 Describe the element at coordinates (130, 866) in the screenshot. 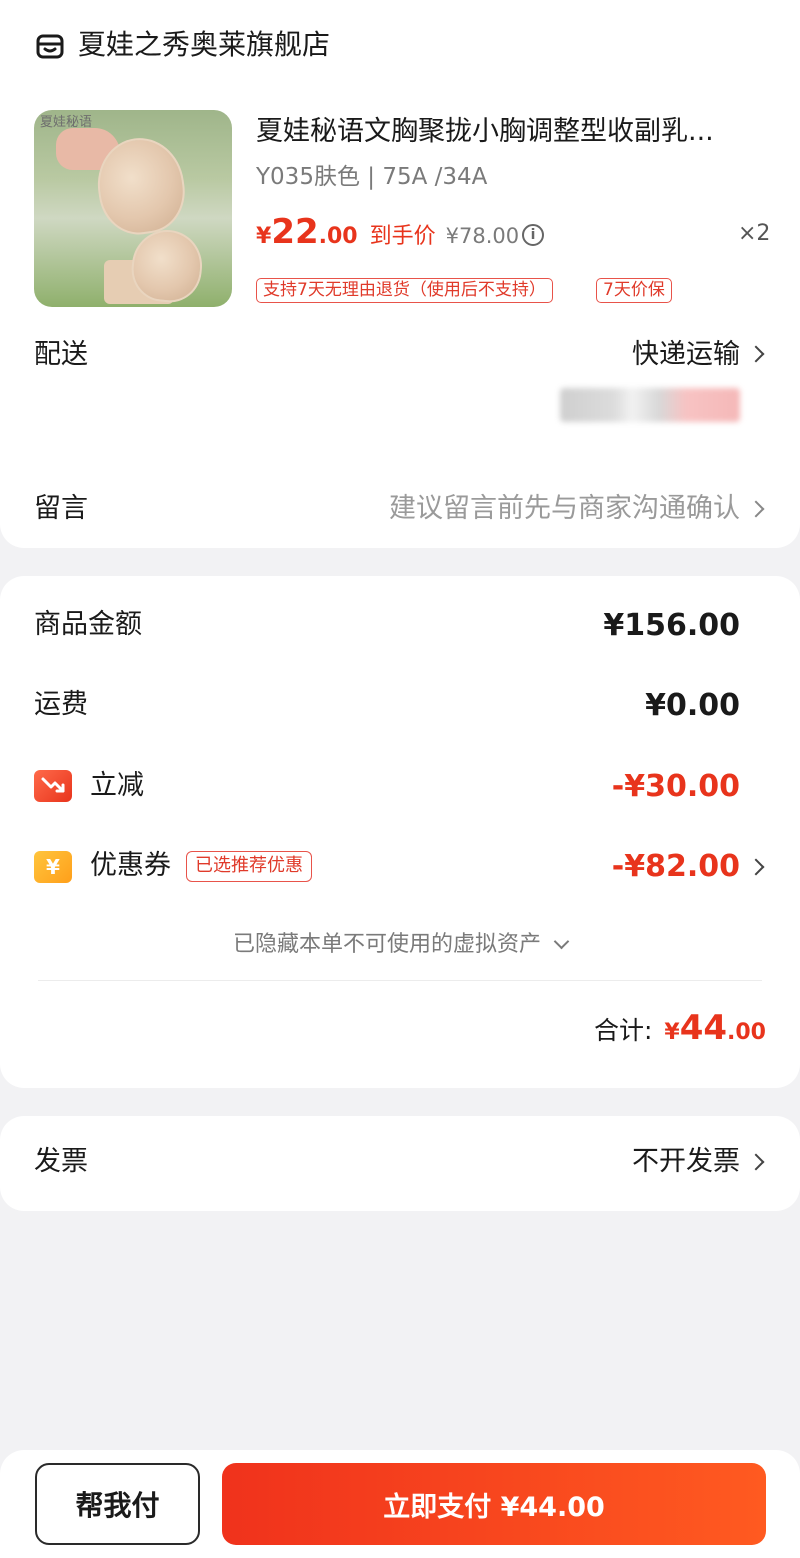

I see `coupon-label: 优惠券` at that location.